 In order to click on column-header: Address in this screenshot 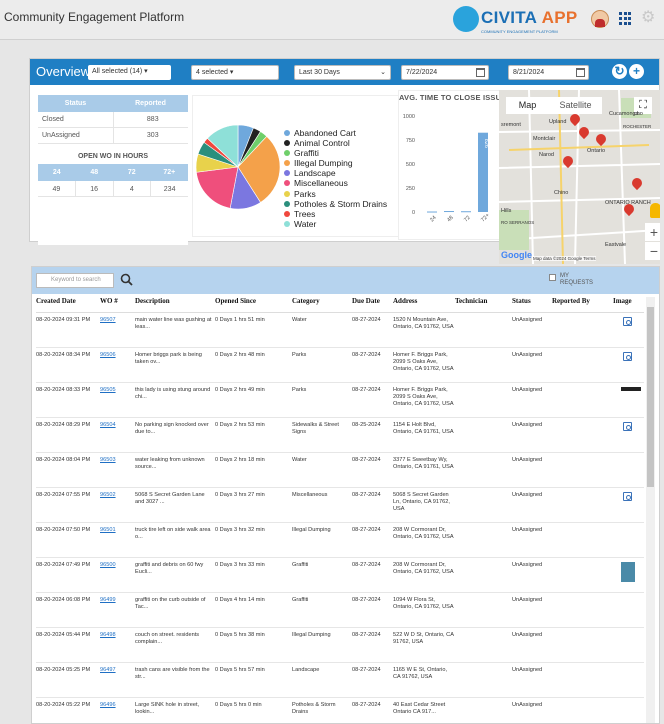, I will do `click(424, 305)`.